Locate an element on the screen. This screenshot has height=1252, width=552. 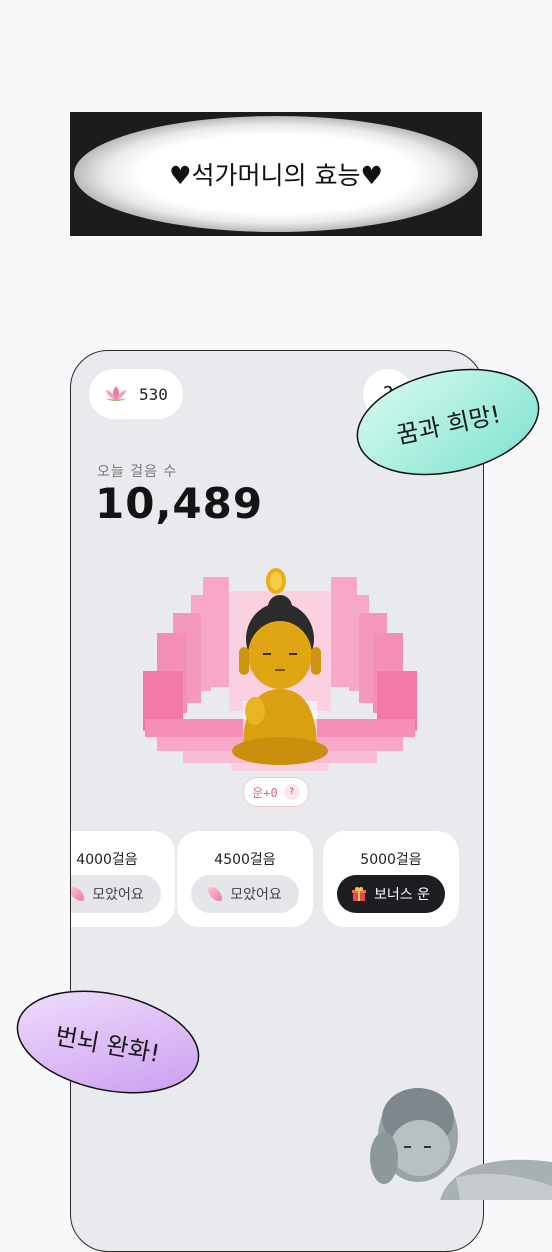
steps-label: 오늘 걸음 수 is located at coordinates (137, 472).